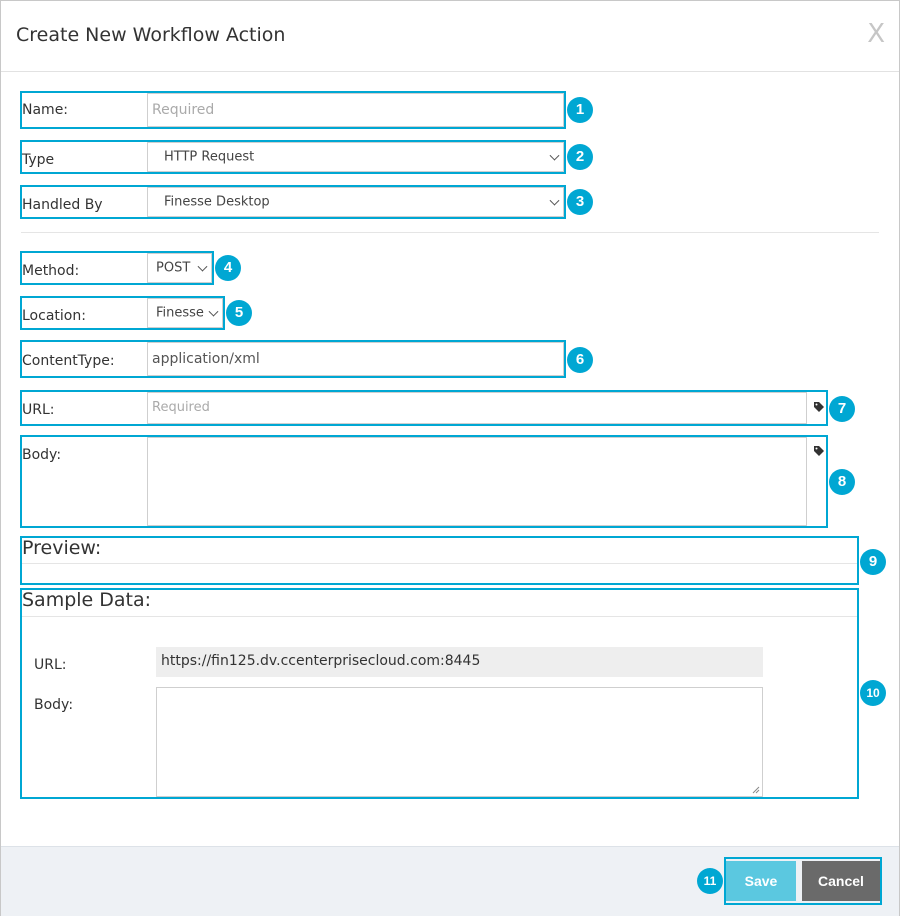 This screenshot has height=916, width=900. Describe the element at coordinates (228, 268) in the screenshot. I see `callout-badge-4: 4` at that location.